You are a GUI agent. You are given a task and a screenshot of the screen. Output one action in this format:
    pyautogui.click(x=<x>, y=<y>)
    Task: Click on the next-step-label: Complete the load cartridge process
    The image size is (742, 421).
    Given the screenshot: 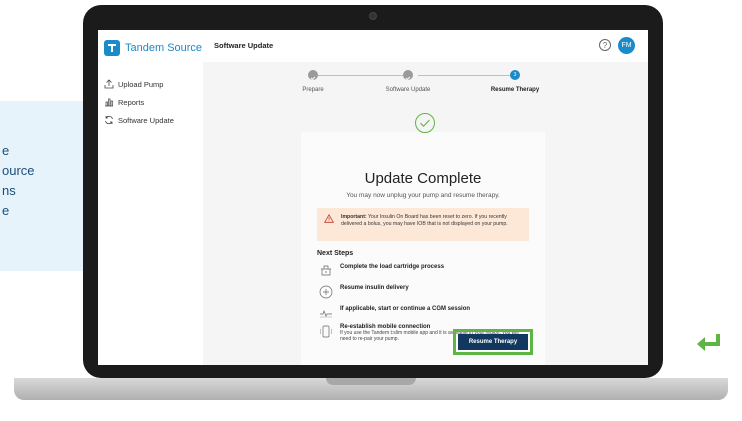 What is the action you would take?
    pyautogui.click(x=392, y=267)
    